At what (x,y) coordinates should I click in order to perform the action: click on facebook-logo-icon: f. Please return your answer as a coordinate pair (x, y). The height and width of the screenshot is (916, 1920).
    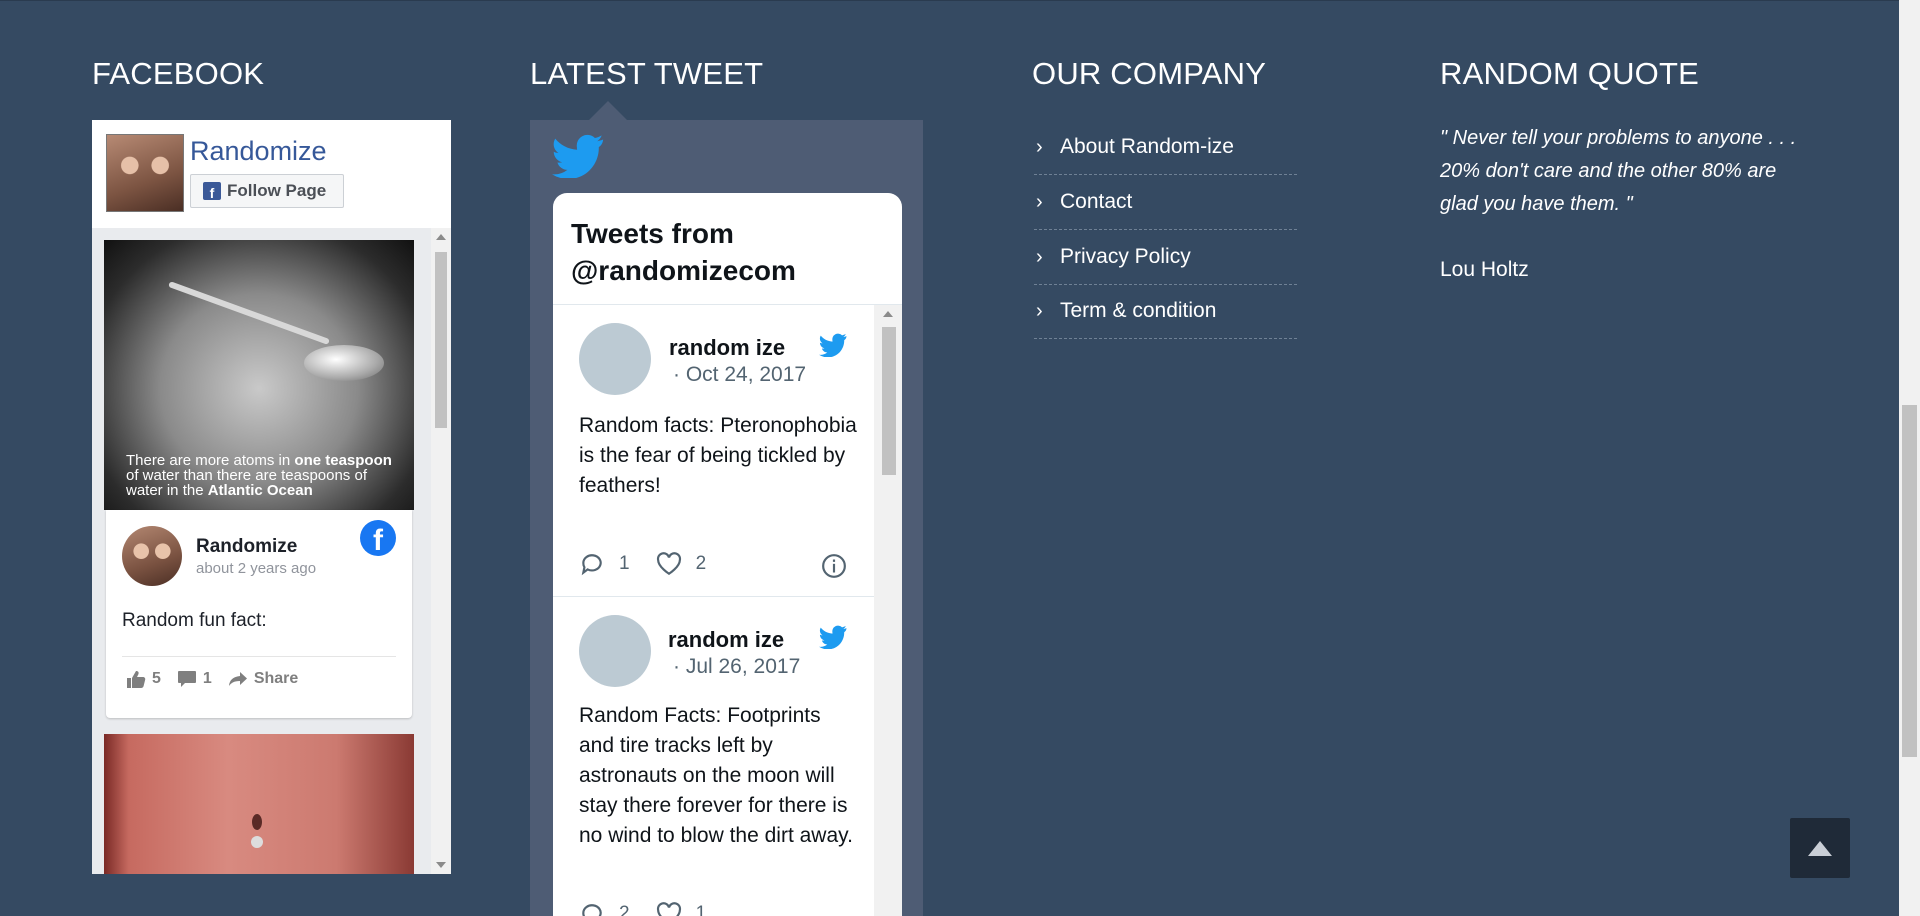
    Looking at the image, I should click on (378, 538).